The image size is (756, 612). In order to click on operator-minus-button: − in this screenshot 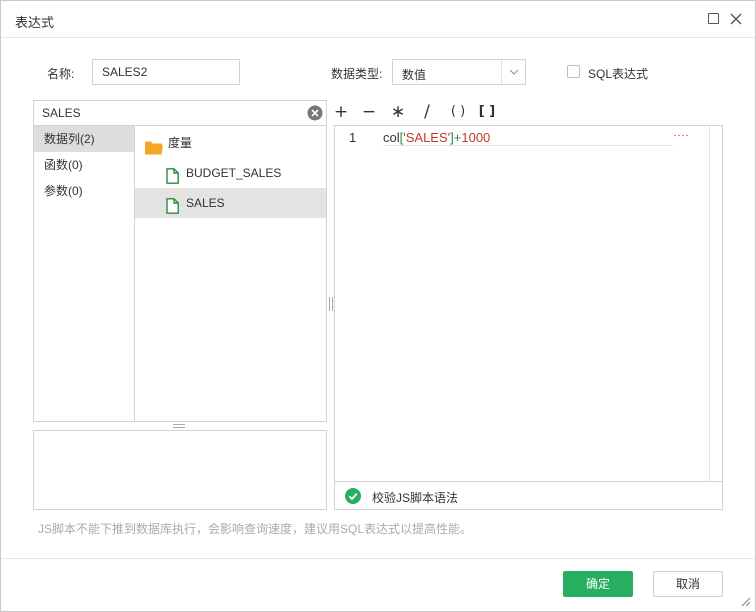, I will do `click(369, 112)`.